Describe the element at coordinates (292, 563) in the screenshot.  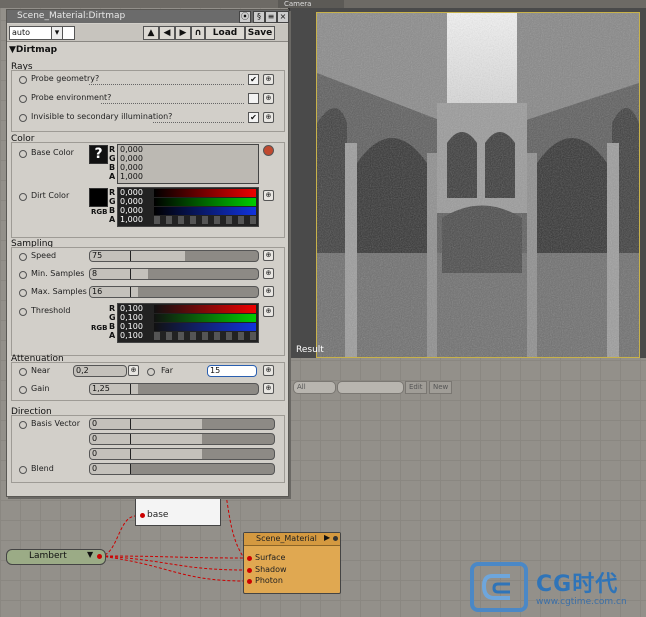
I see `scene-material-node: Scene_Material ▶ Surface Shadow Photon` at that location.